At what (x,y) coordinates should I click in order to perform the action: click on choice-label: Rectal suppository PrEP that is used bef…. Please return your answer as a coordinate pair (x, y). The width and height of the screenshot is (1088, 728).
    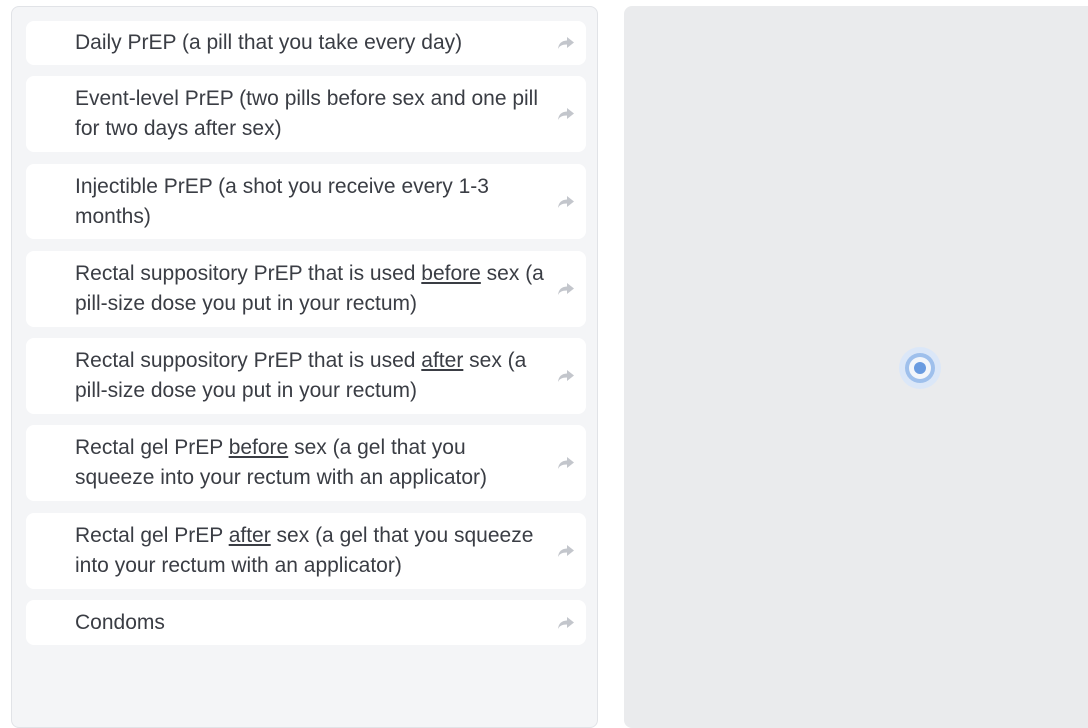
    Looking at the image, I should click on (310, 289).